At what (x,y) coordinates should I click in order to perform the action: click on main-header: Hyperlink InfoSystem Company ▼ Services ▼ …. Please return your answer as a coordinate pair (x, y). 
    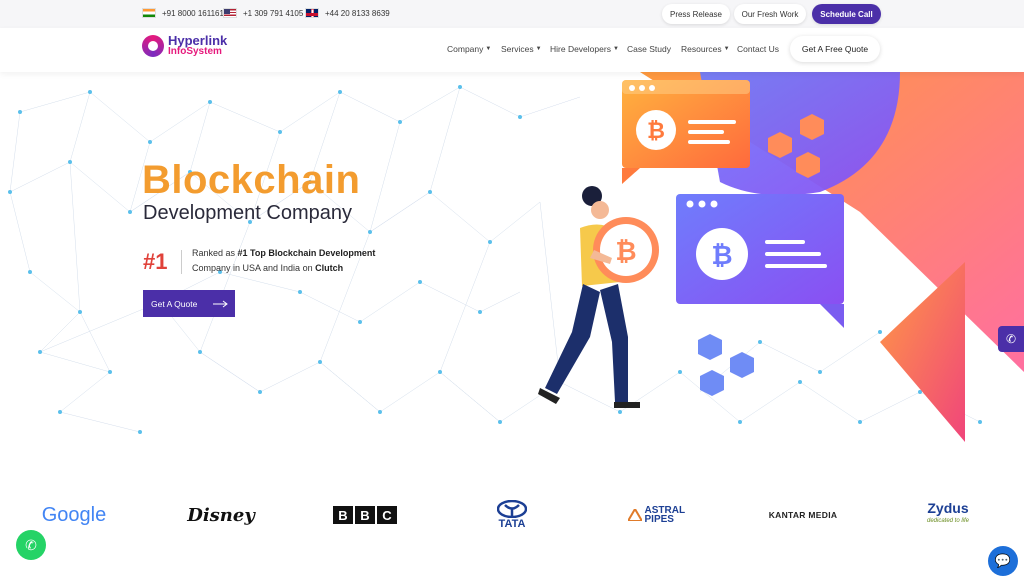
    Looking at the image, I should click on (512, 50).